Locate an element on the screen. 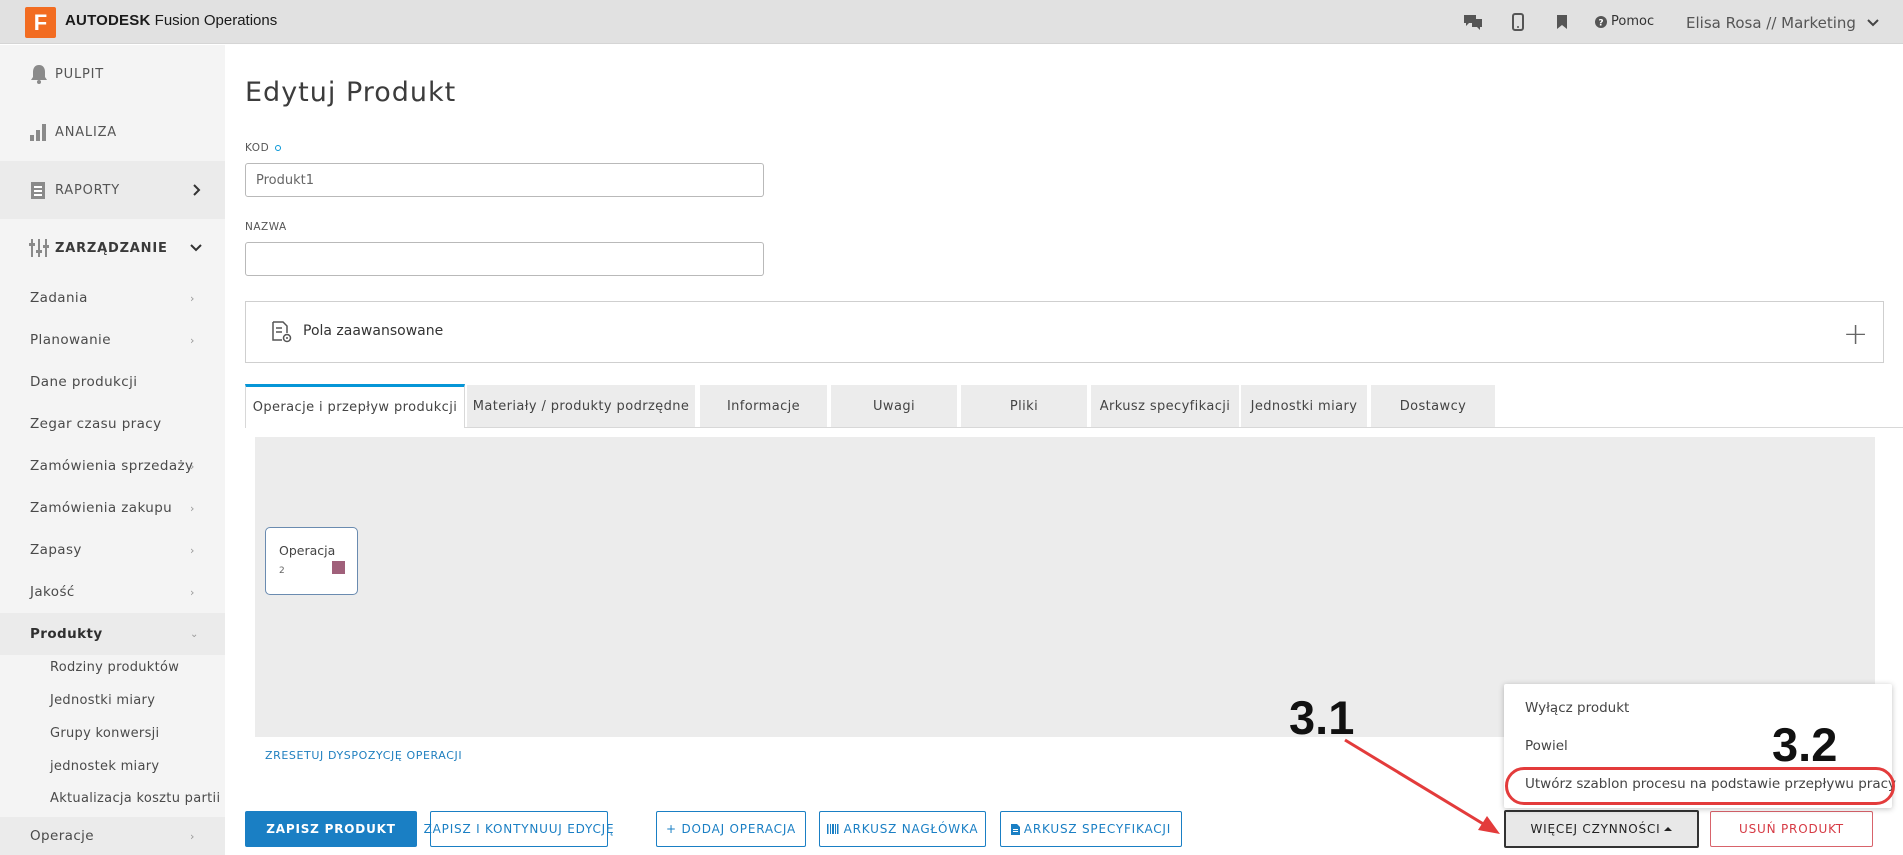  advanced-fields-panel: Pola zaawansowane + is located at coordinates (1064, 332).